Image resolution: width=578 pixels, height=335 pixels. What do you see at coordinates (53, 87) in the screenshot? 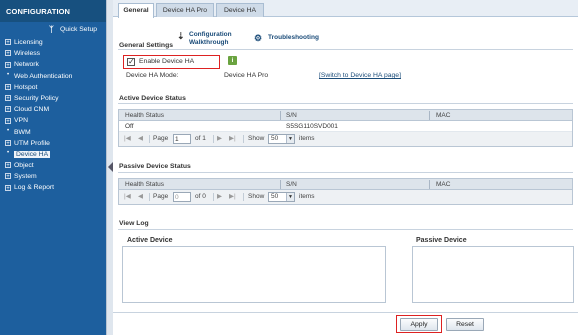
I see `sidebar-item-hotspot: + Hotspot` at bounding box center [53, 87].